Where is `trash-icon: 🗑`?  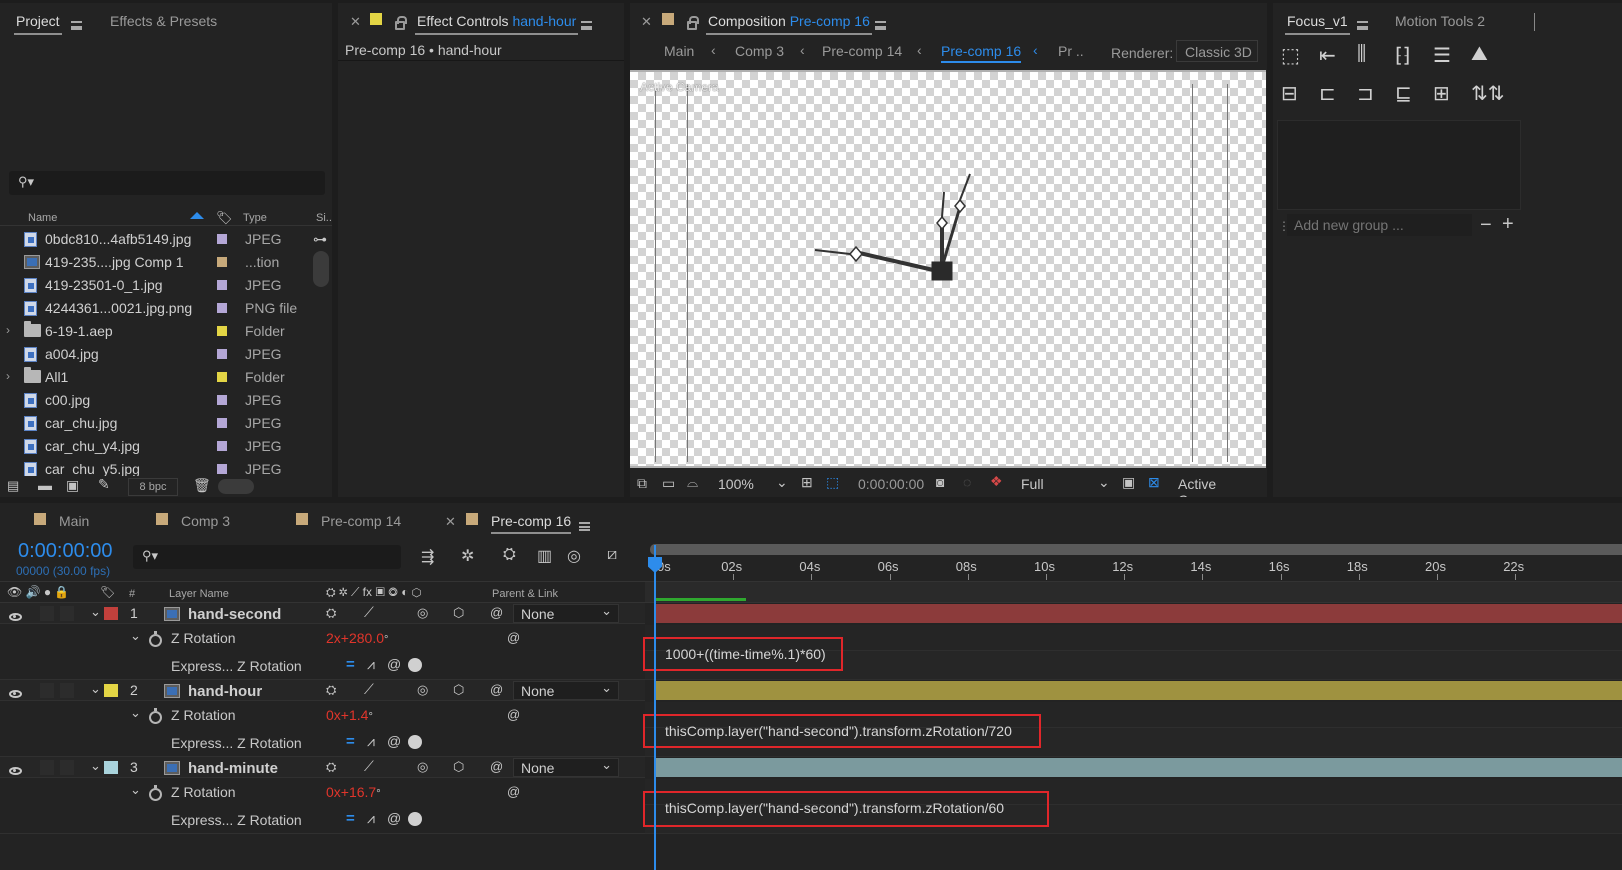
trash-icon: 🗑 is located at coordinates (202, 485).